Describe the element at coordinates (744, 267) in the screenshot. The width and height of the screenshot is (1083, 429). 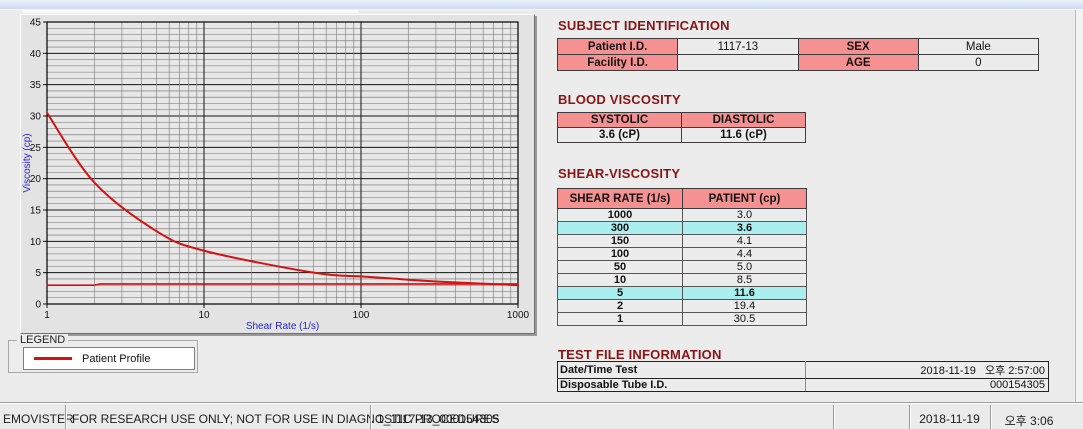
I see `patient-value-cell: 5.0` at that location.